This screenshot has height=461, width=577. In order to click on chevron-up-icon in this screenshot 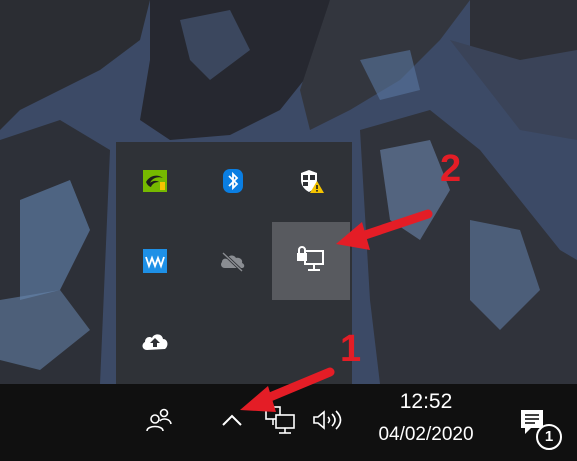, I will do `click(232, 422)`.